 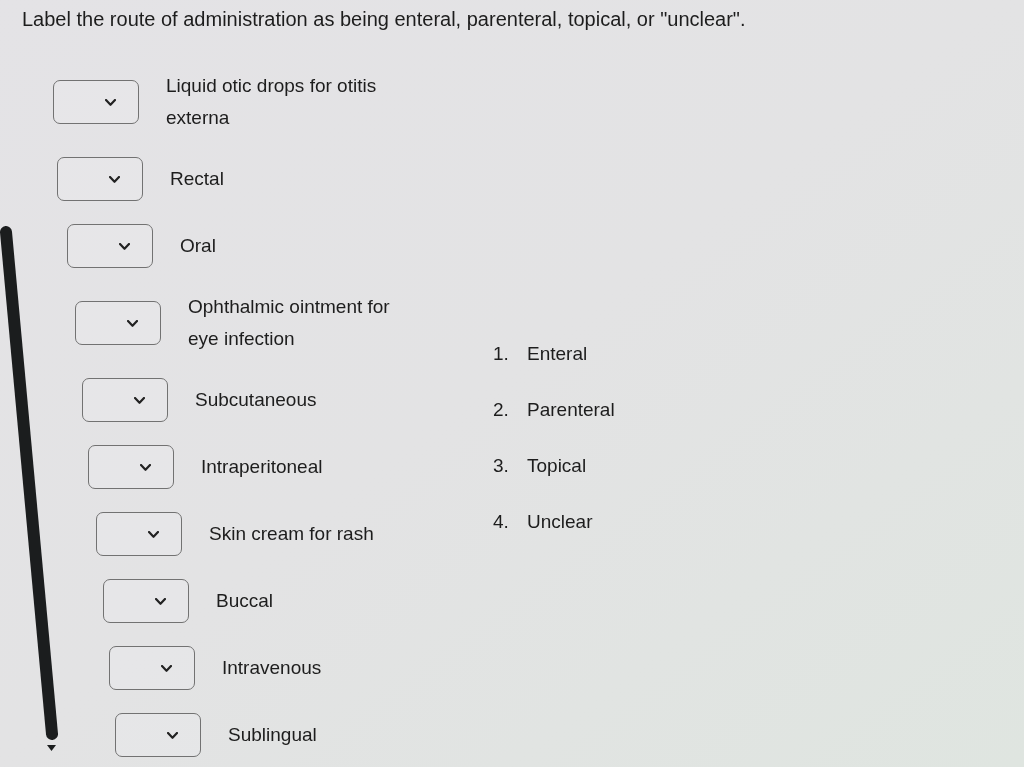 What do you see at coordinates (272, 102) in the screenshot?
I see `route-label: Liquid otic drops for otitis externa` at bounding box center [272, 102].